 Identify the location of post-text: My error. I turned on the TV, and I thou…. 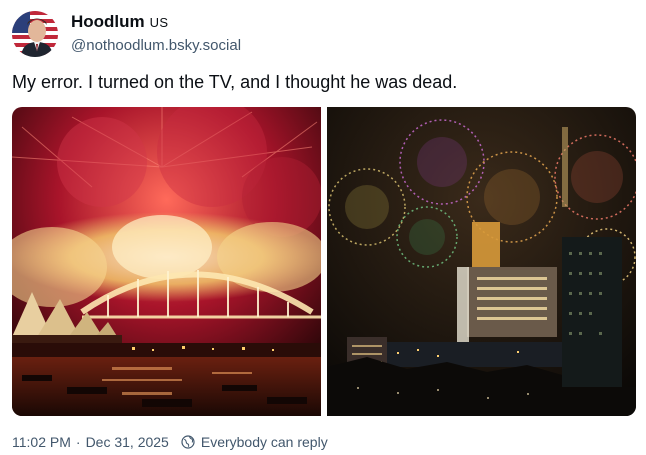
(235, 82).